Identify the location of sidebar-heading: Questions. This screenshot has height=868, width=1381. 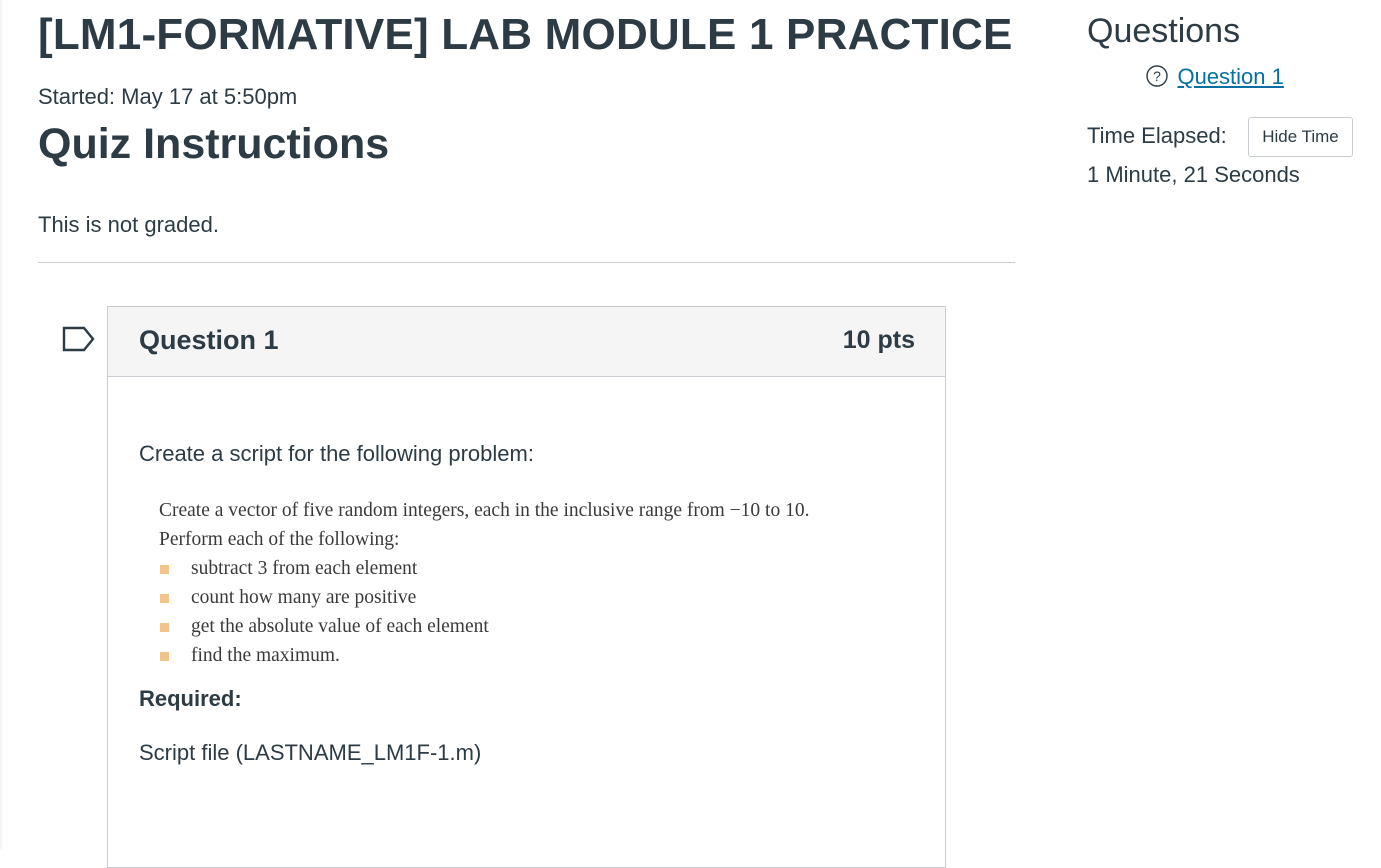
(1164, 31).